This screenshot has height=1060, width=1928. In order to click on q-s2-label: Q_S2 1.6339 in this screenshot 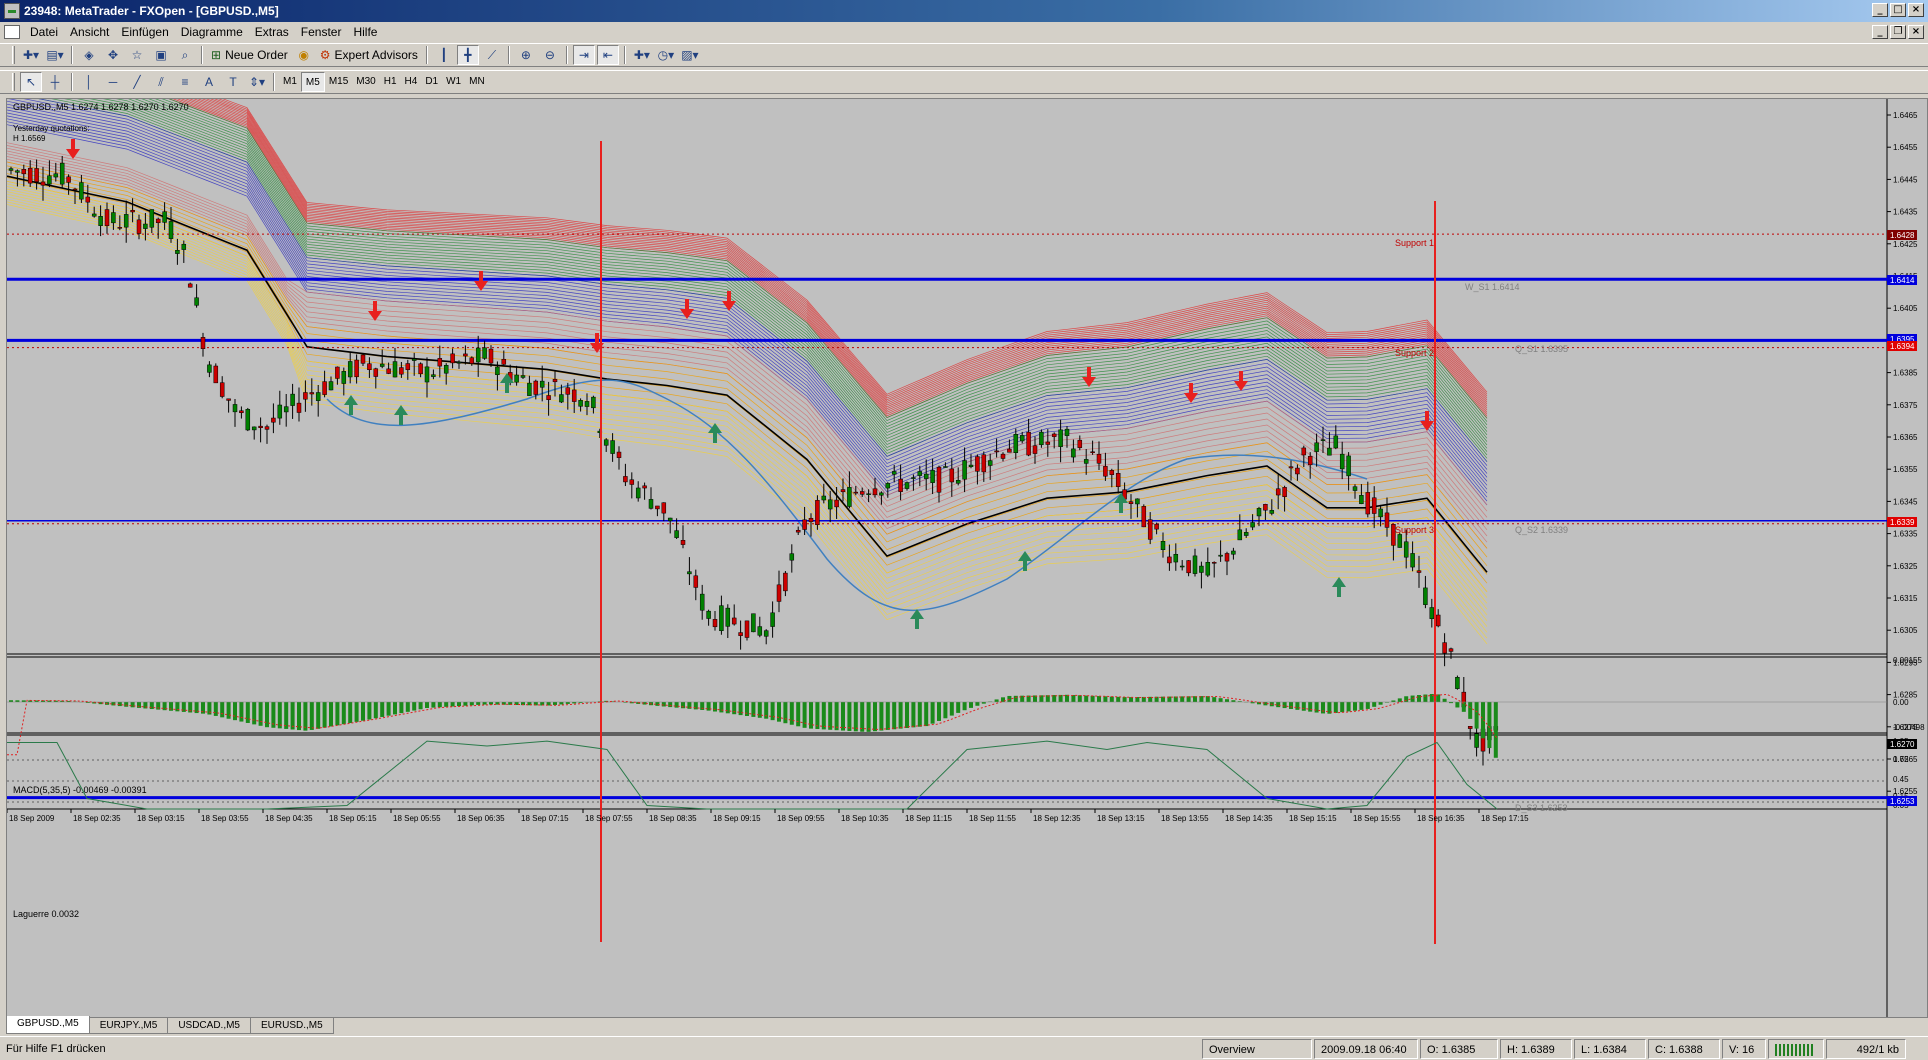, I will do `click(1541, 530)`.